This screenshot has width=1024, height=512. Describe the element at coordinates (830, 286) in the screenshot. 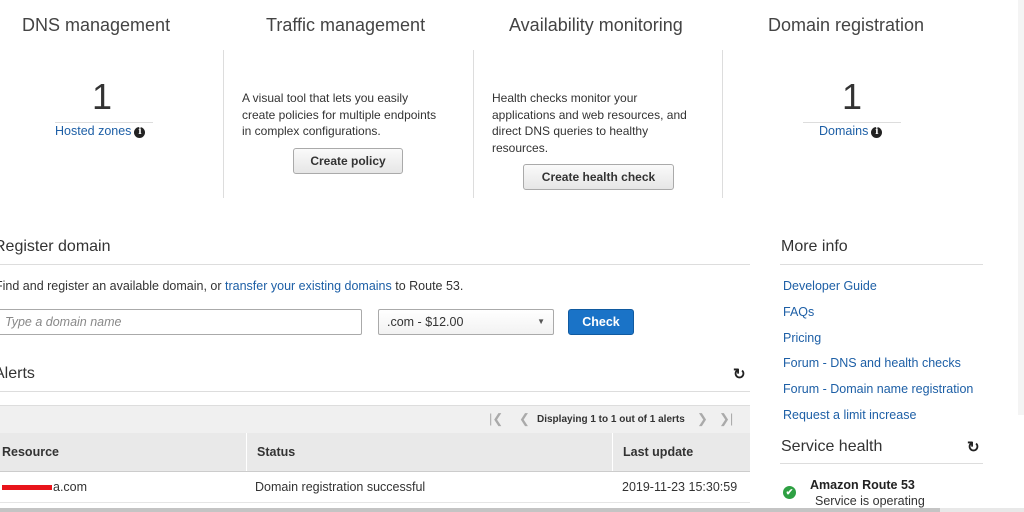

I see `developer-guide-link: Developer Guide` at that location.